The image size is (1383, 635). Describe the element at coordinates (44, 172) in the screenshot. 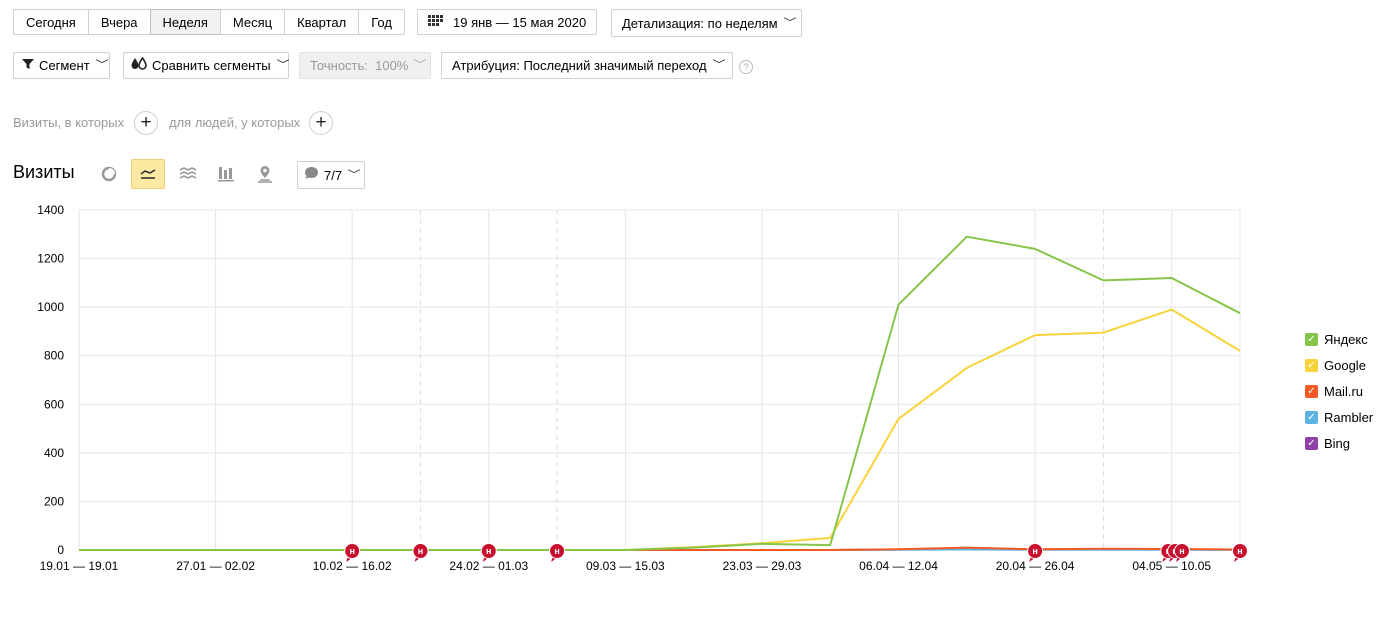

I see `chart-title: Визиты` at that location.